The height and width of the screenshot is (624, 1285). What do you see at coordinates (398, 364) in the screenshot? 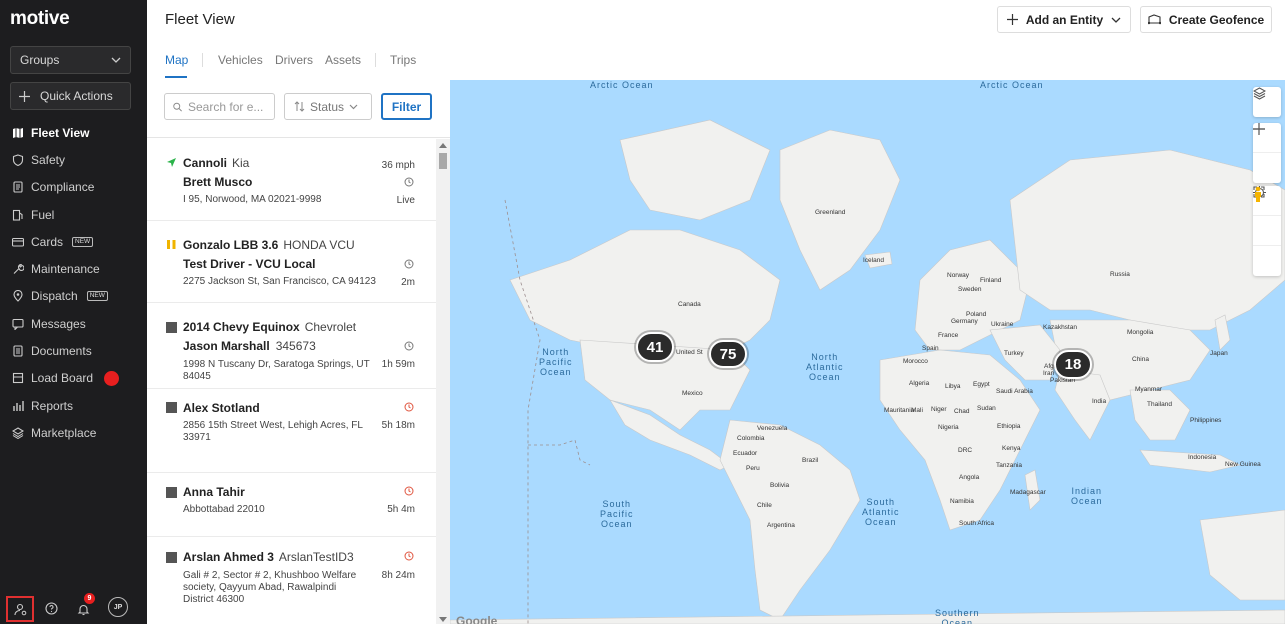
I see `last-update-time: 1h 59m` at bounding box center [398, 364].